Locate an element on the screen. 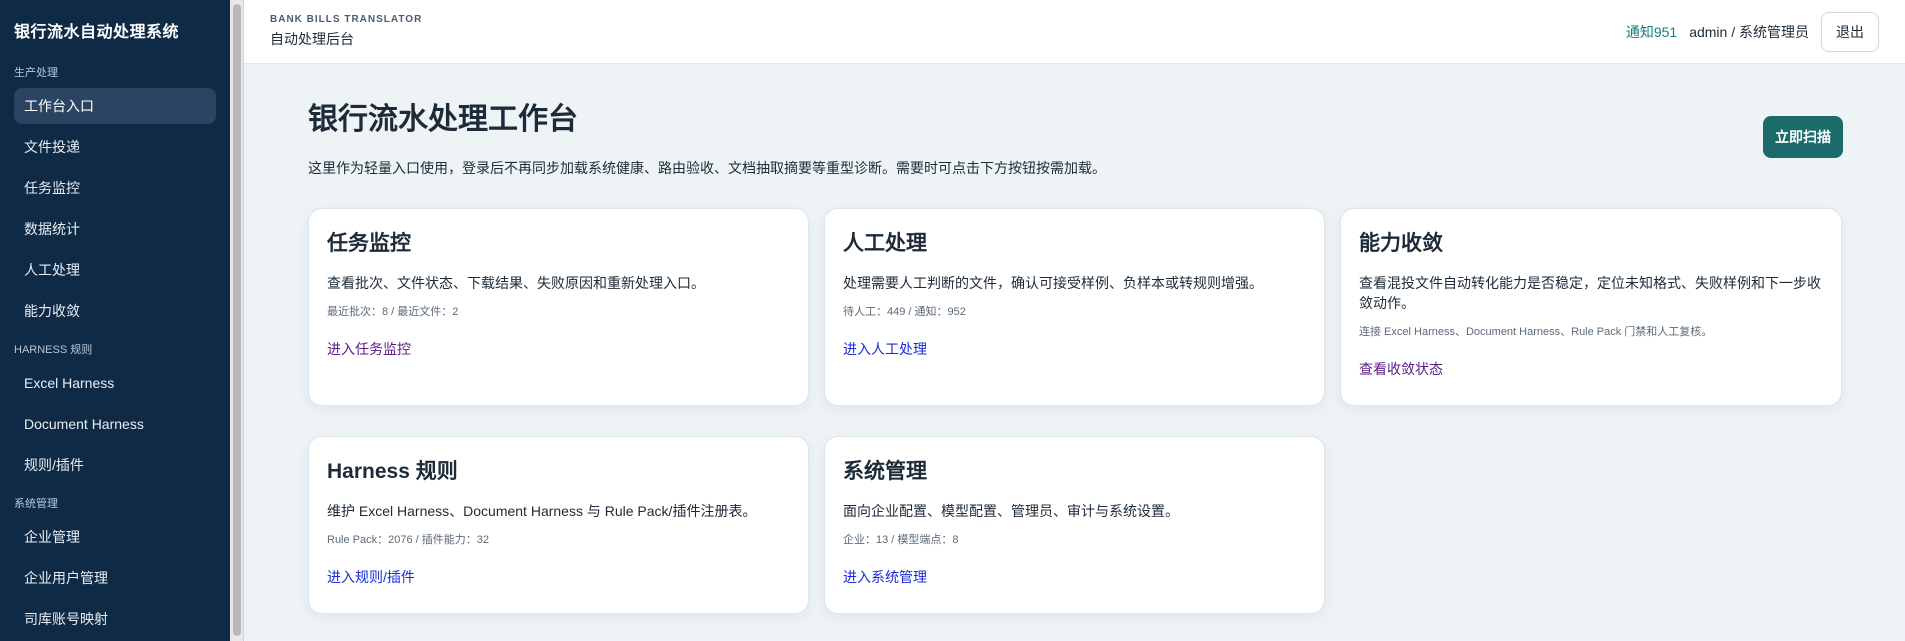  link-system-management: 进入系统管理 is located at coordinates (885, 577).